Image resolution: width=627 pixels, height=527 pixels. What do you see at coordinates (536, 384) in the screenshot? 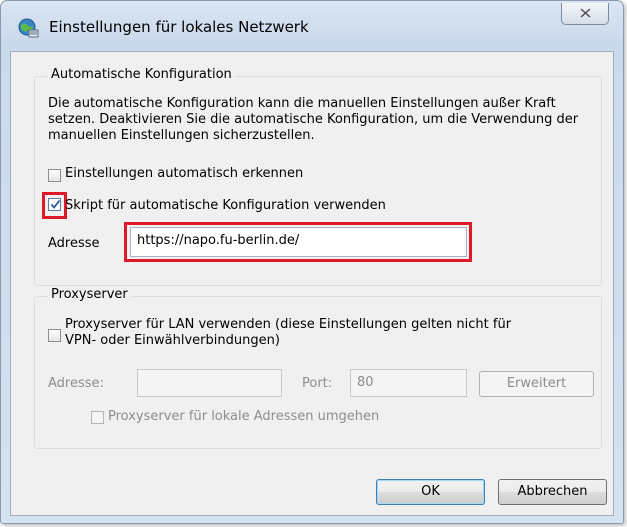
I see `advanced-button: Erweitert` at bounding box center [536, 384].